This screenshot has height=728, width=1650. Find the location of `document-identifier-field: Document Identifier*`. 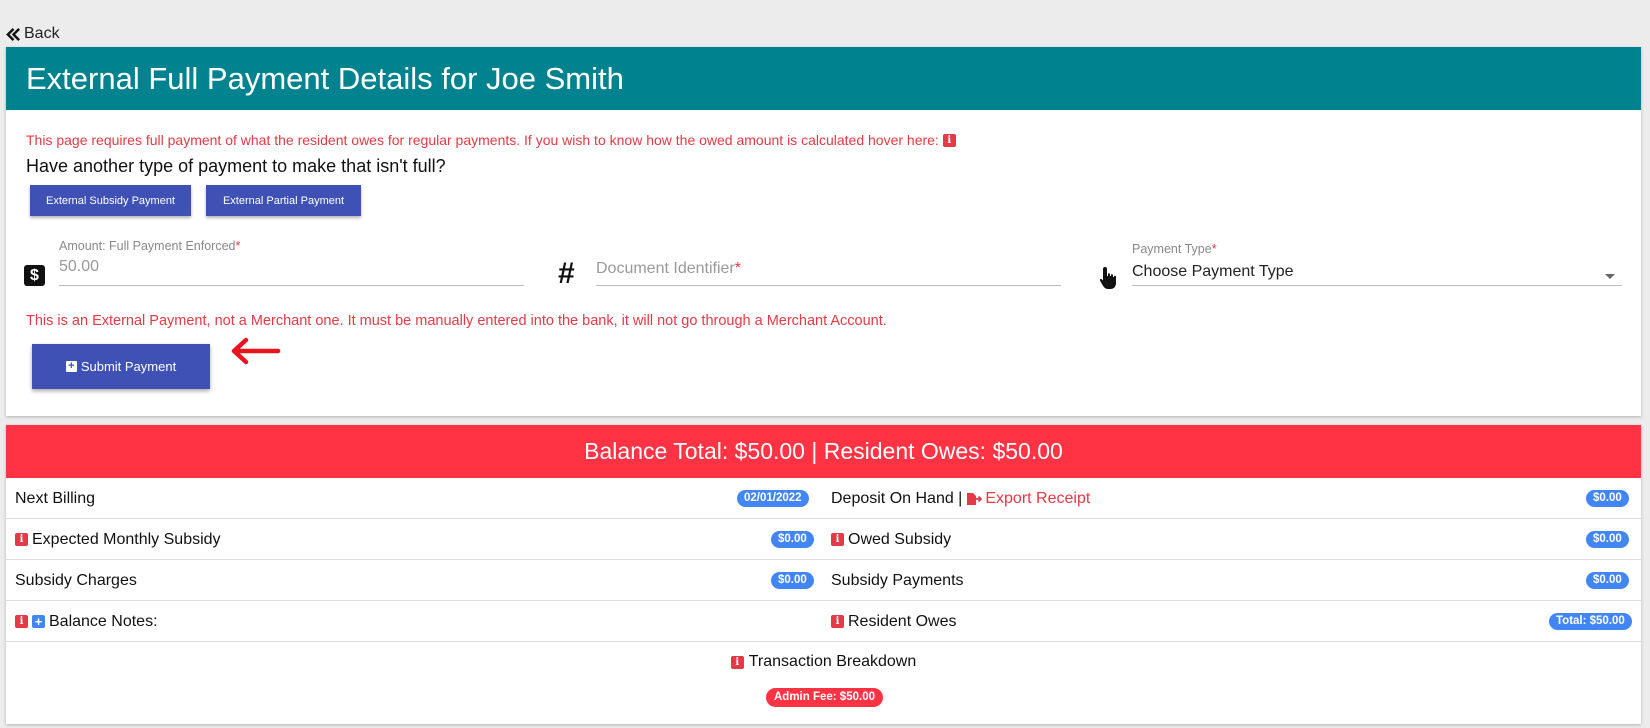

document-identifier-field: Document Identifier* is located at coordinates (668, 269).